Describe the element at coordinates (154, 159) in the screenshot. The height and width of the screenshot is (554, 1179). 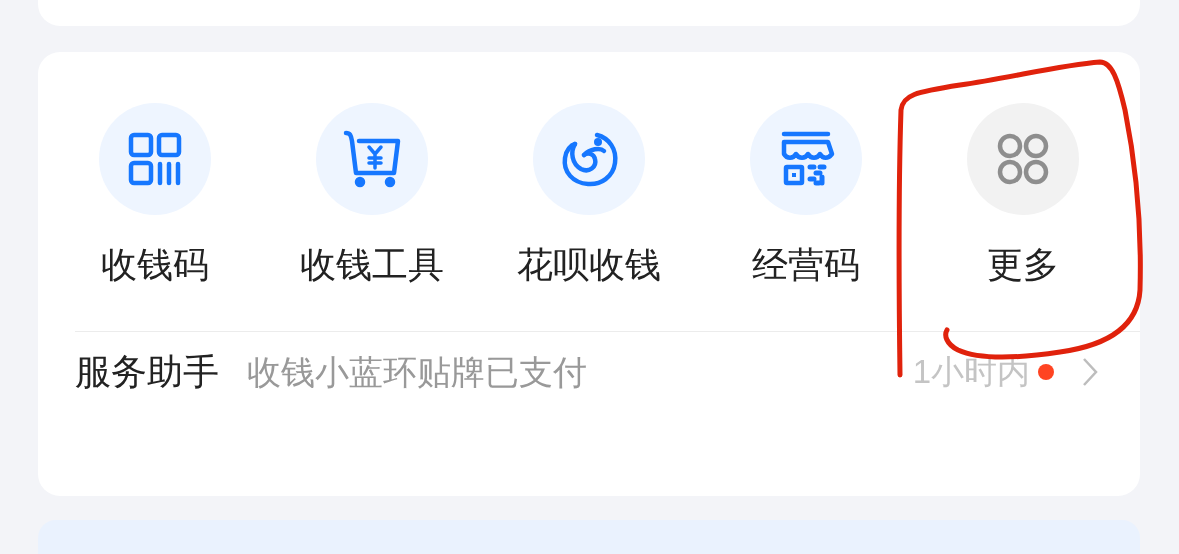
I see `qr-code-icon` at that location.